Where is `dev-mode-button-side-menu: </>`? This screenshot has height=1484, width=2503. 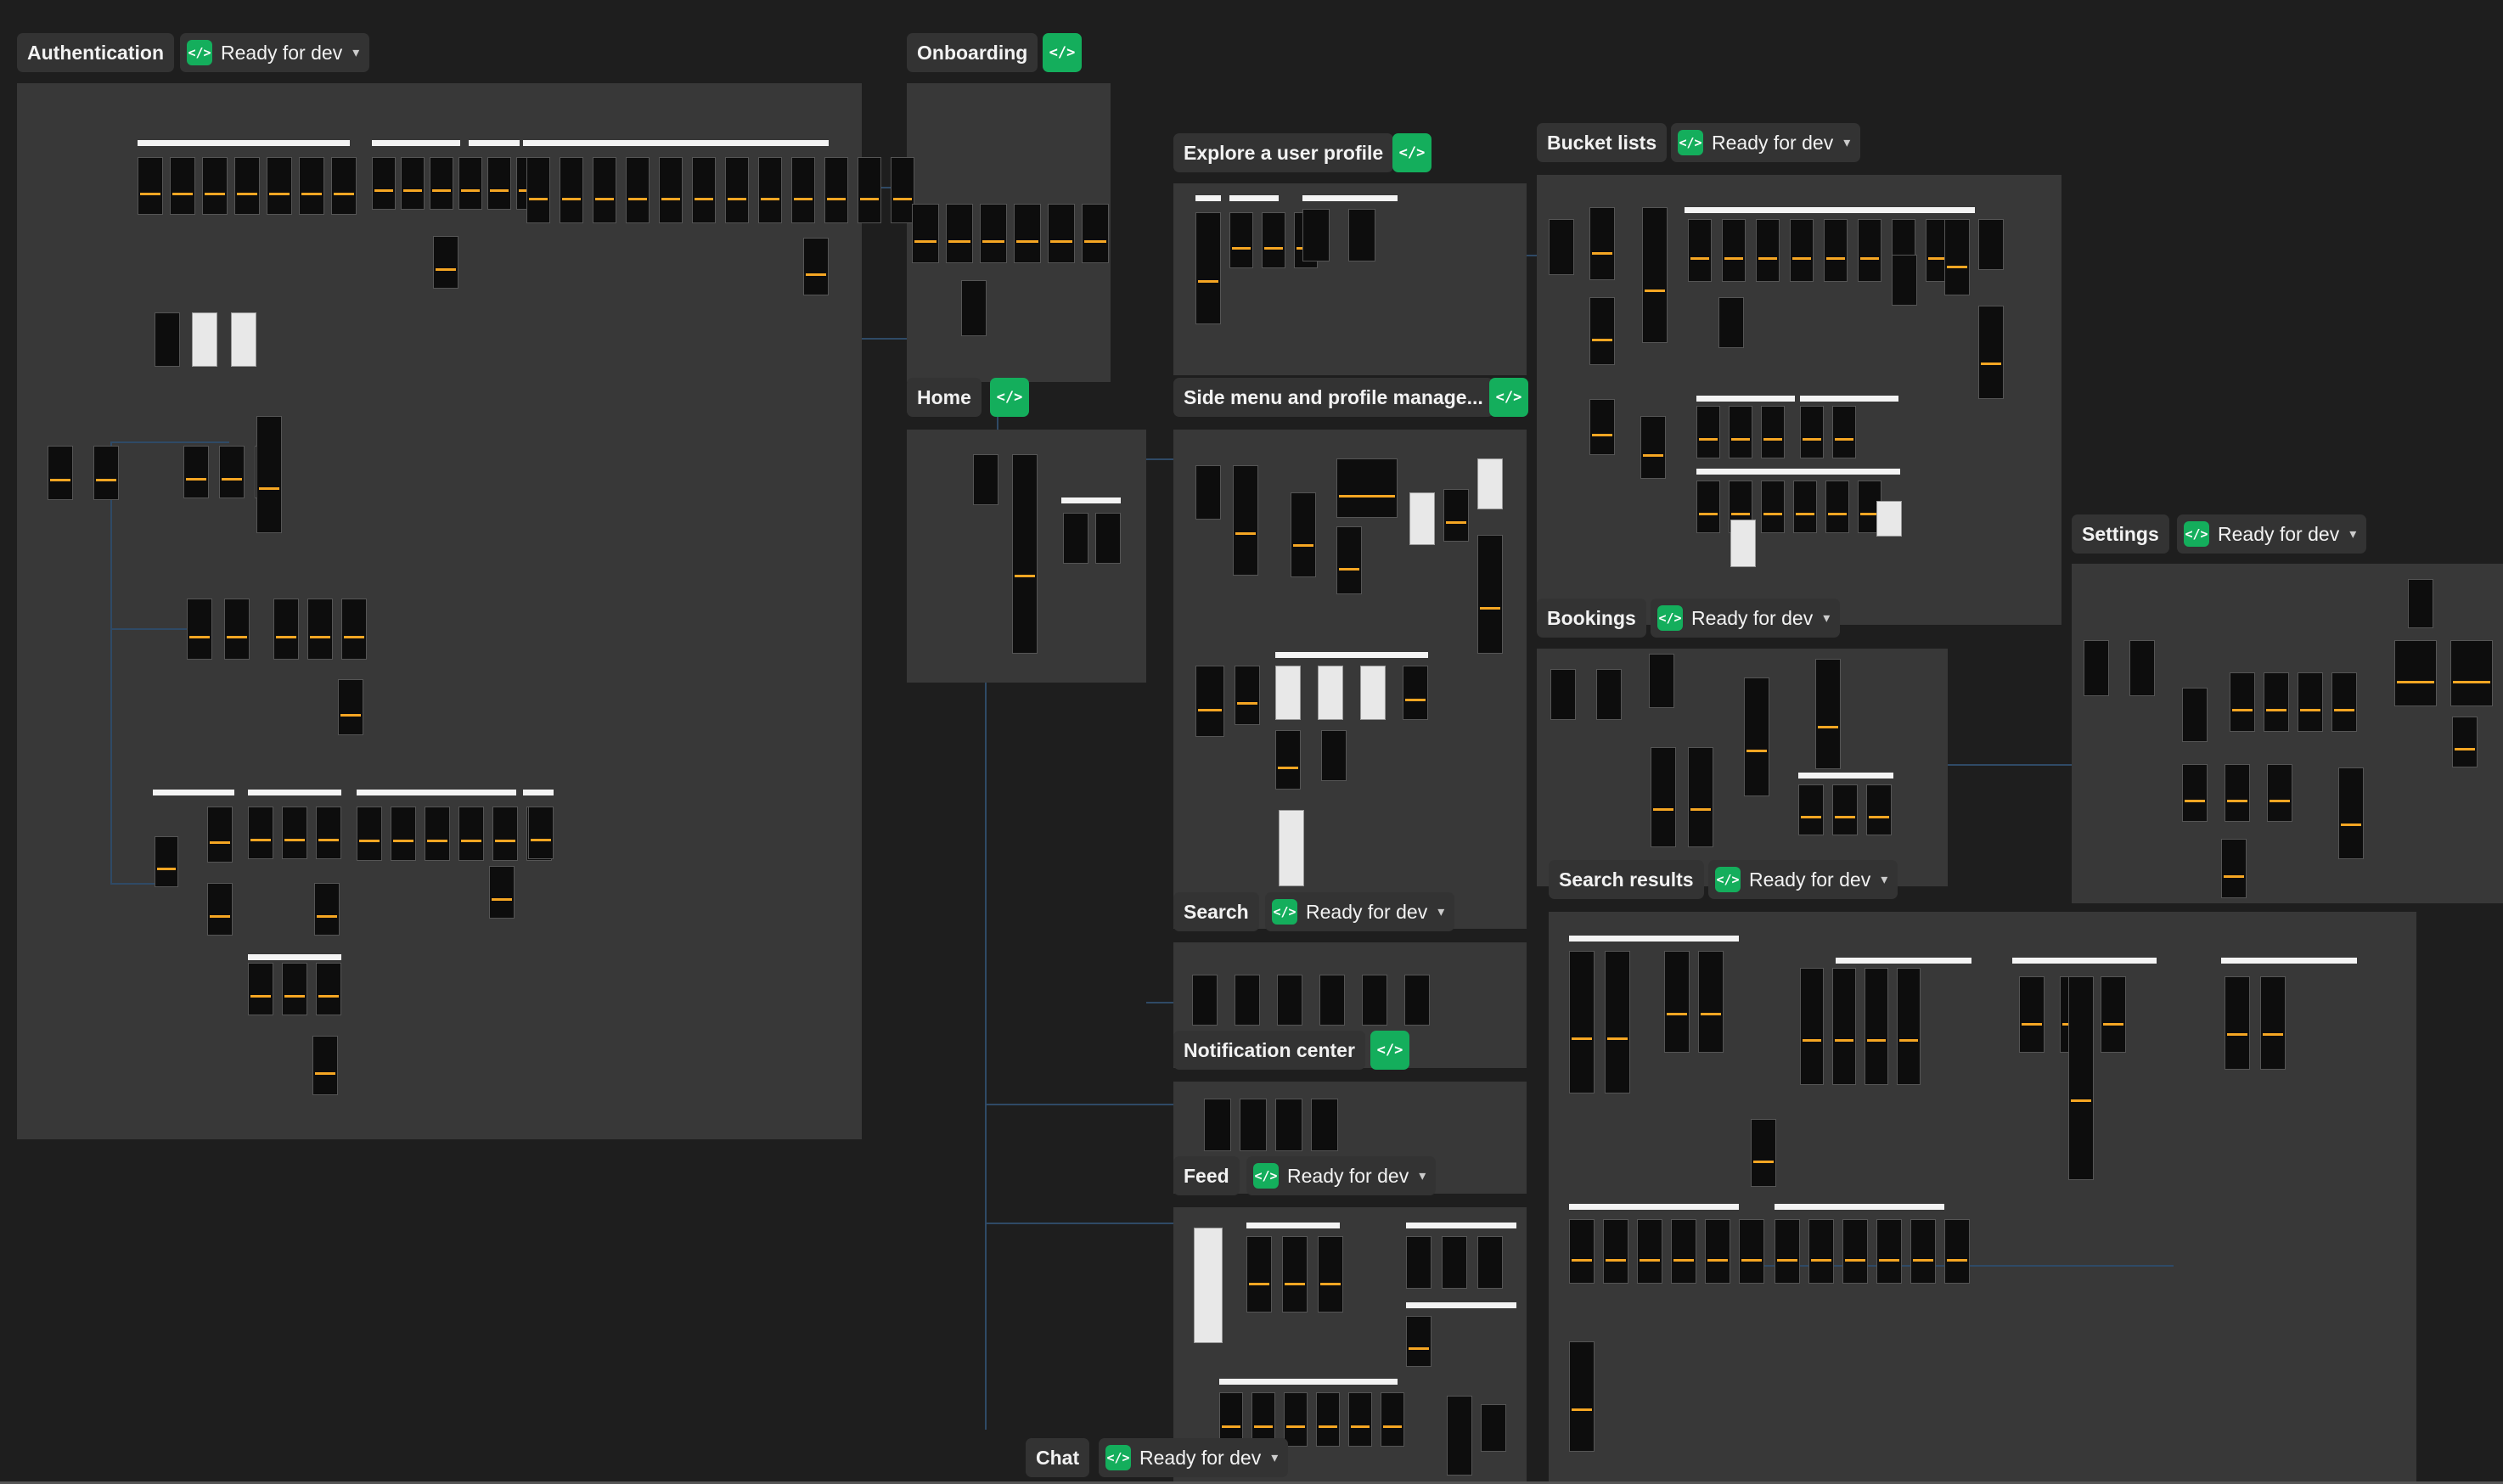 dev-mode-button-side-menu: </> is located at coordinates (1508, 397).